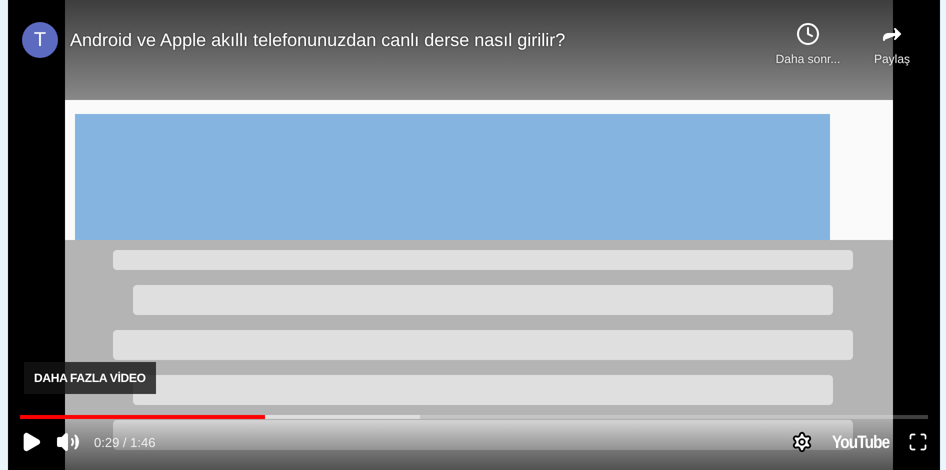 The width and height of the screenshot is (946, 470). What do you see at coordinates (125, 442) in the screenshot?
I see `time-display: 0:29 / 1:46` at bounding box center [125, 442].